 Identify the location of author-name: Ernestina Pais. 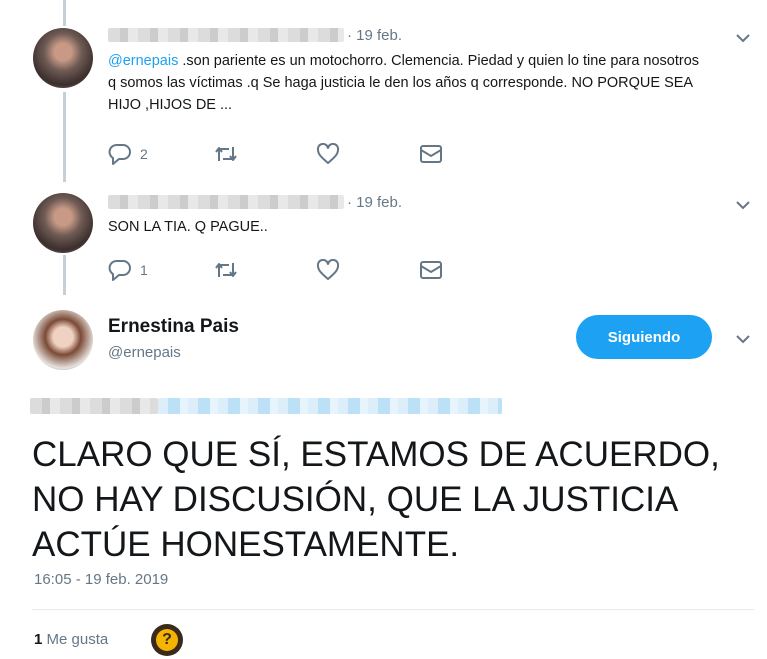
(173, 327).